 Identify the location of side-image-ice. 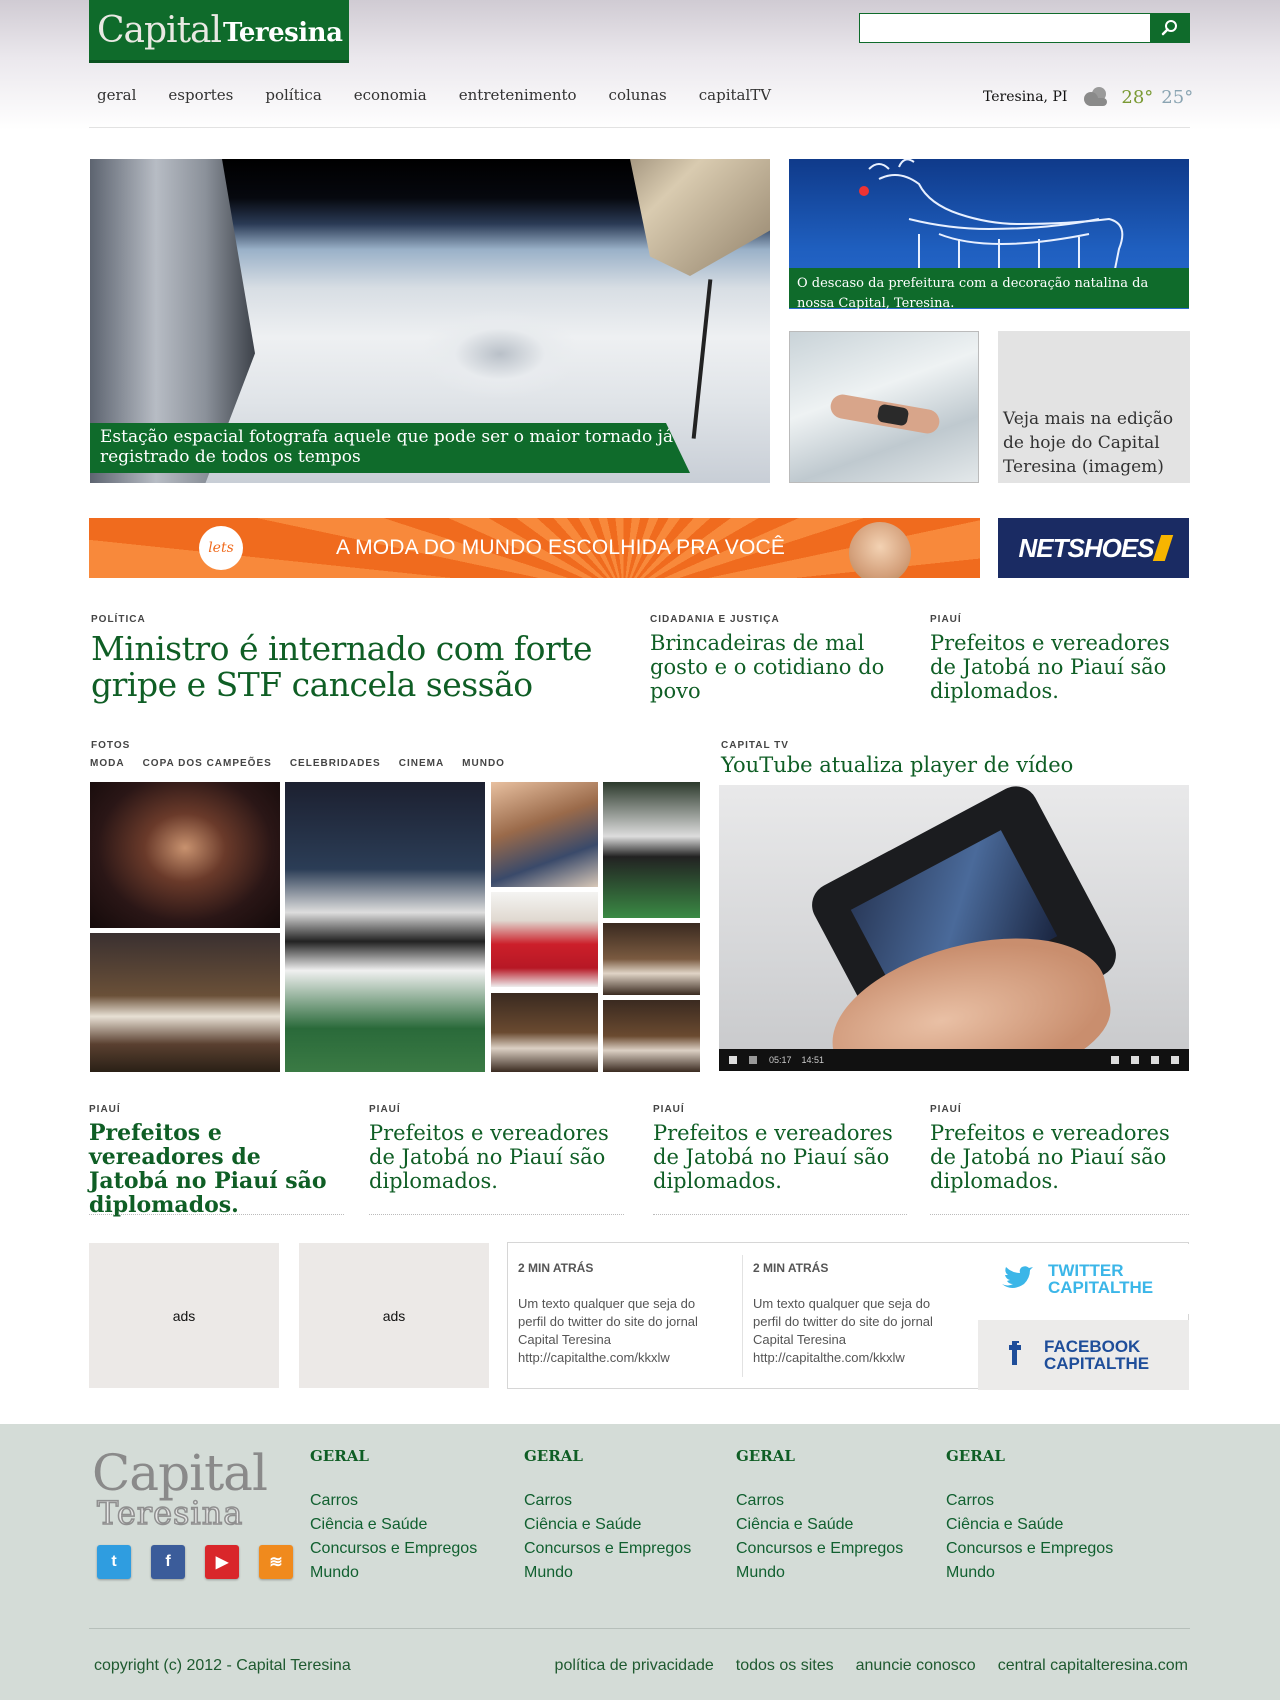
(884, 407).